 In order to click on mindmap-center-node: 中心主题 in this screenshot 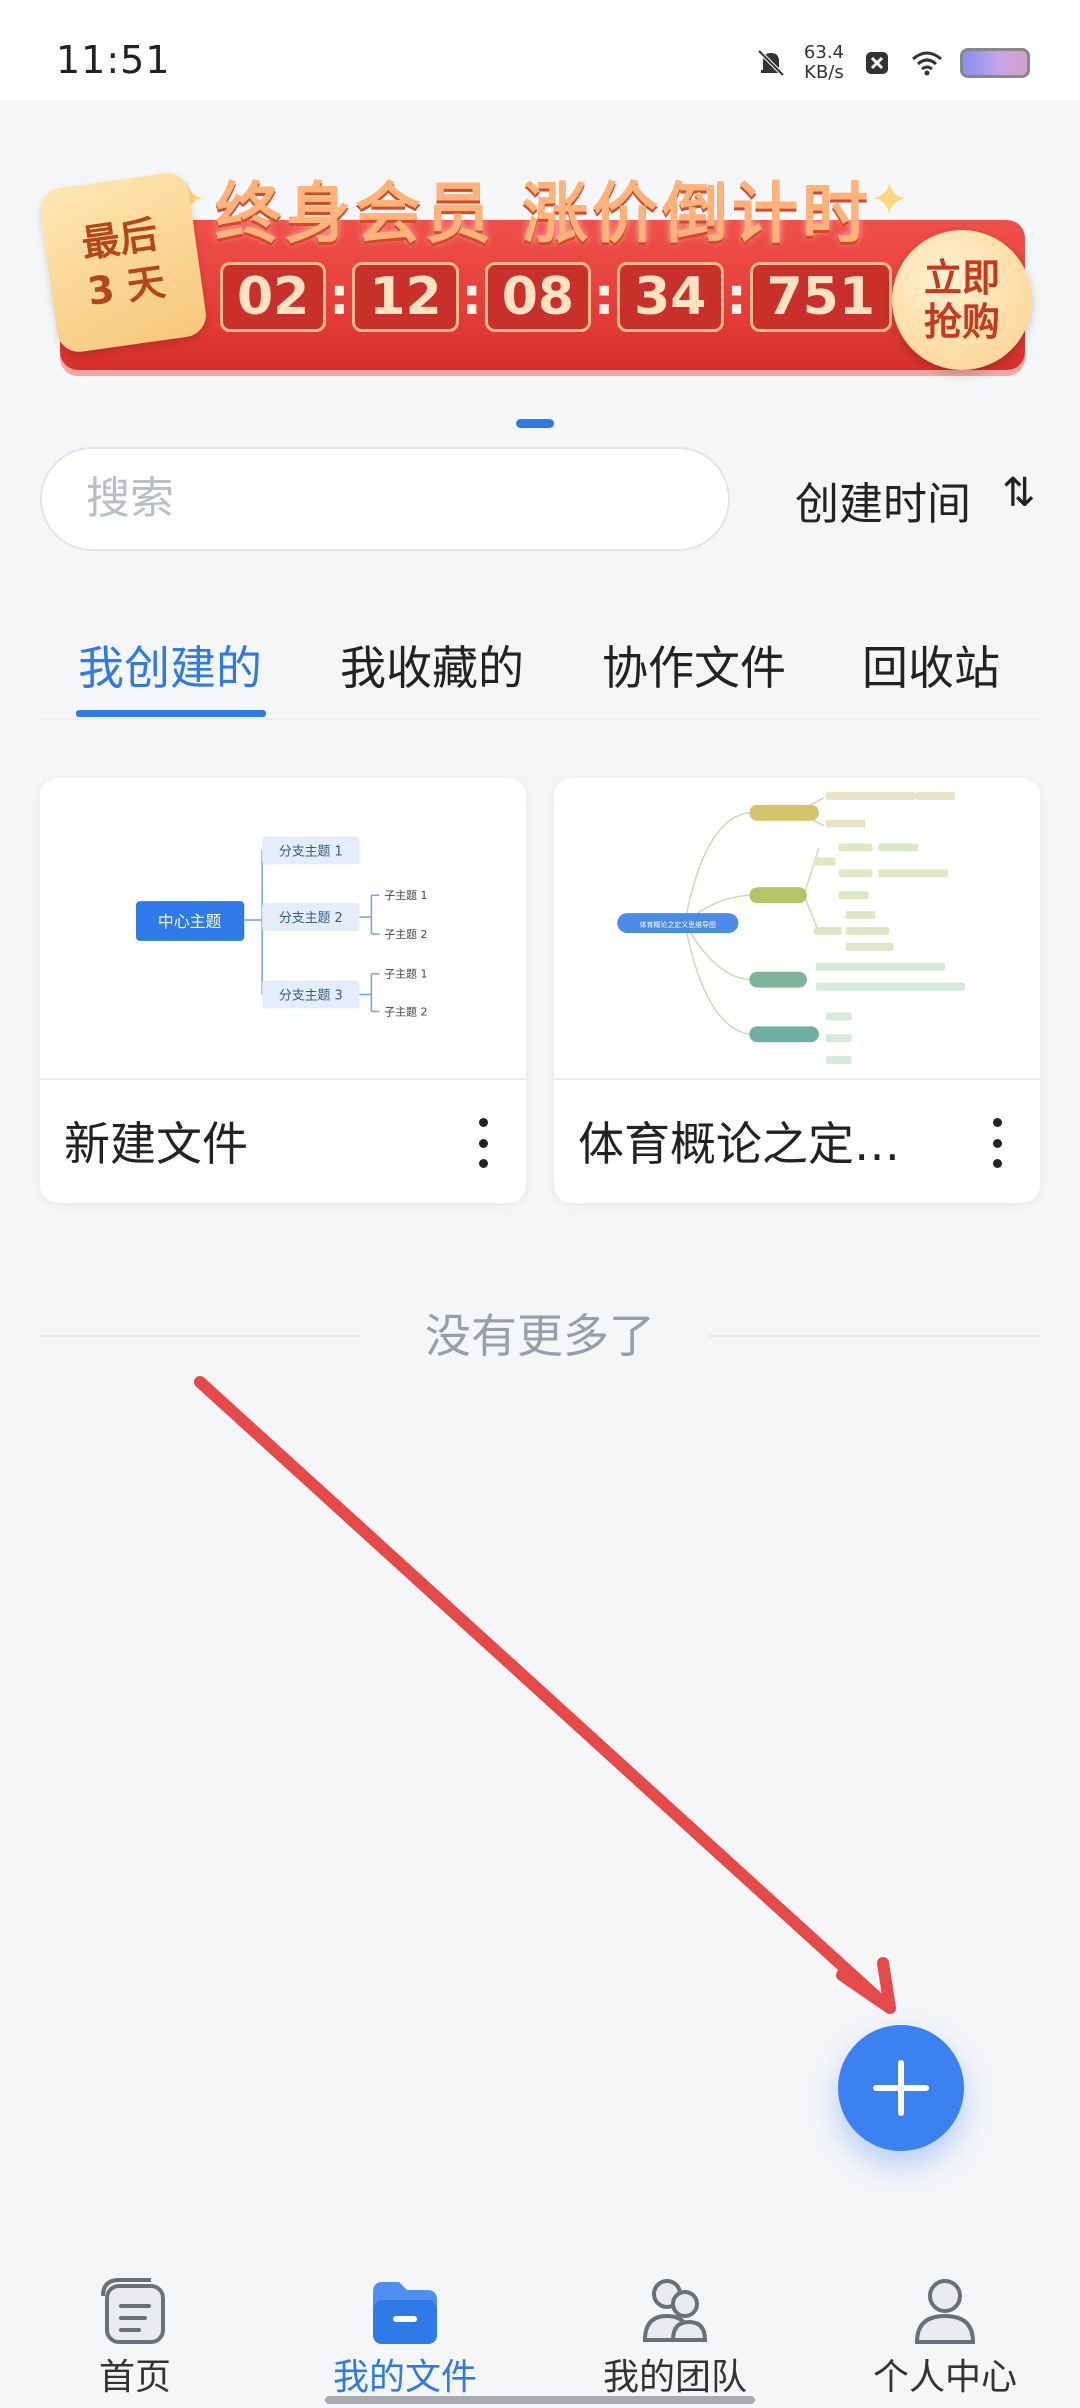, I will do `click(190, 921)`.